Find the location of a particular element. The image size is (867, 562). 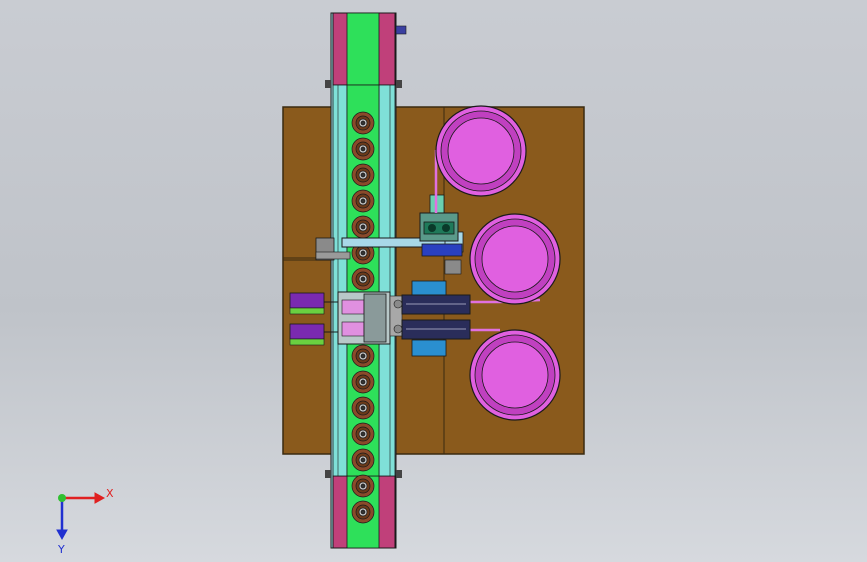

y-axis-arrow is located at coordinates (62, 519).